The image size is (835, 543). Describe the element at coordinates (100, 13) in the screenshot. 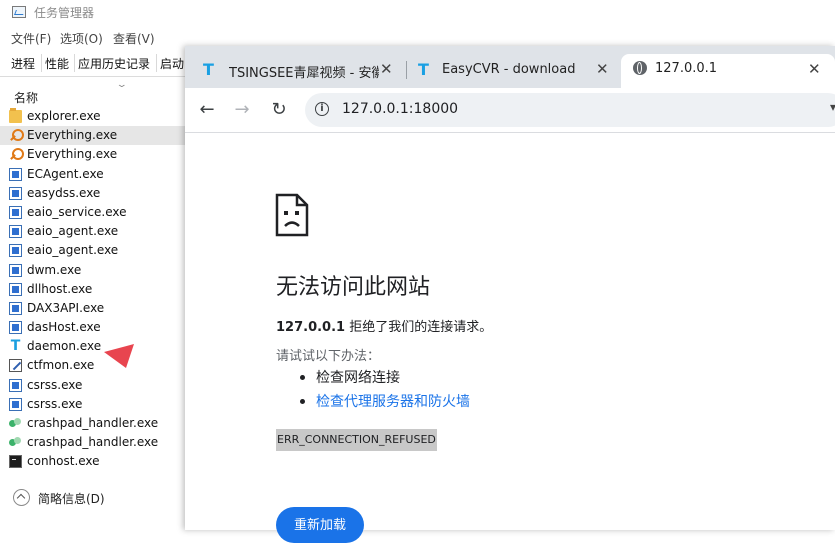

I see `task-manager-titlebar: 任务管理器` at that location.